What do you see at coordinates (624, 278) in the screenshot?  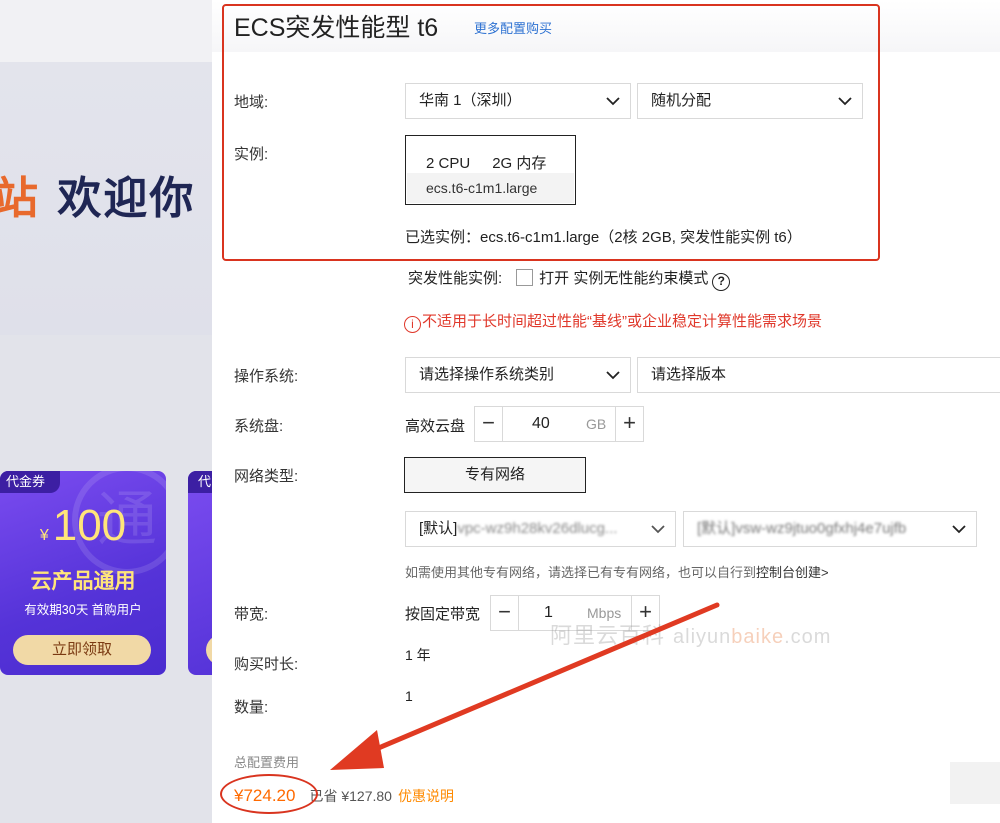 I see `burst-option-label: 打开 实例无性能约束模式` at bounding box center [624, 278].